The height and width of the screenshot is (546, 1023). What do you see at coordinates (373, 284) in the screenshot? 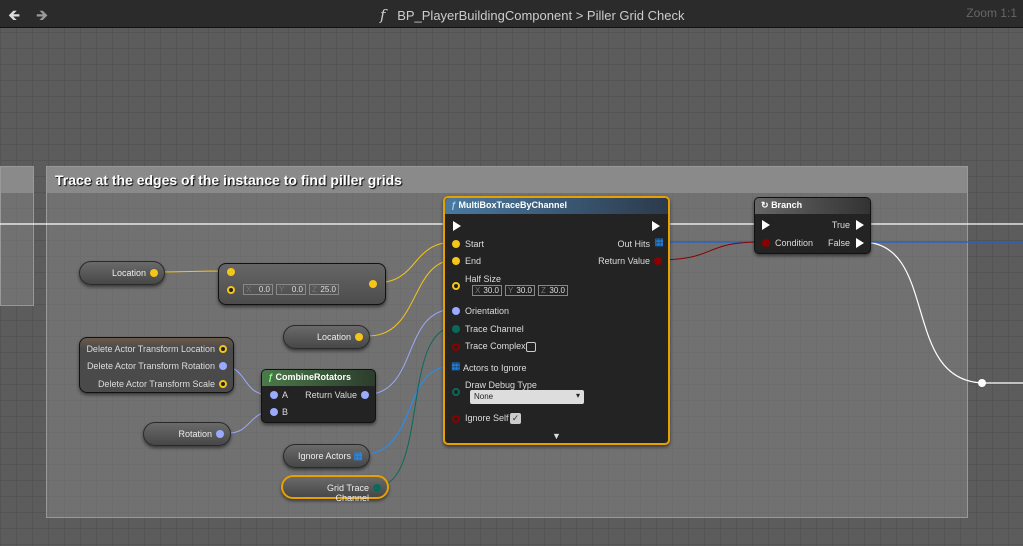
I see `vector-output-pin` at bounding box center [373, 284].